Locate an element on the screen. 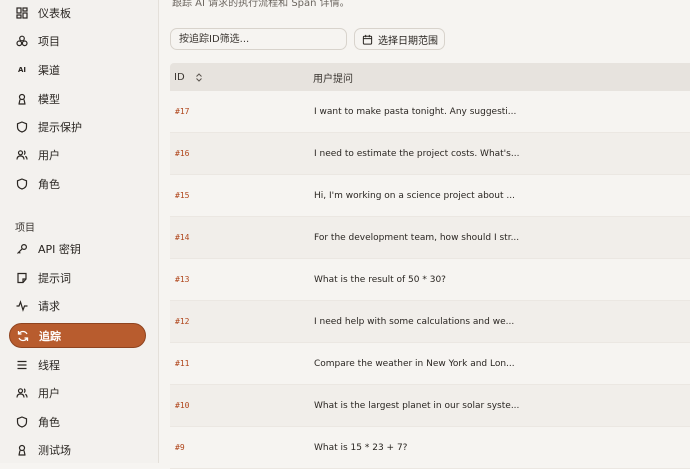 Image resolution: width=690 pixels, height=469 pixels. sidebar-item-traces: 追踪 is located at coordinates (77, 335).